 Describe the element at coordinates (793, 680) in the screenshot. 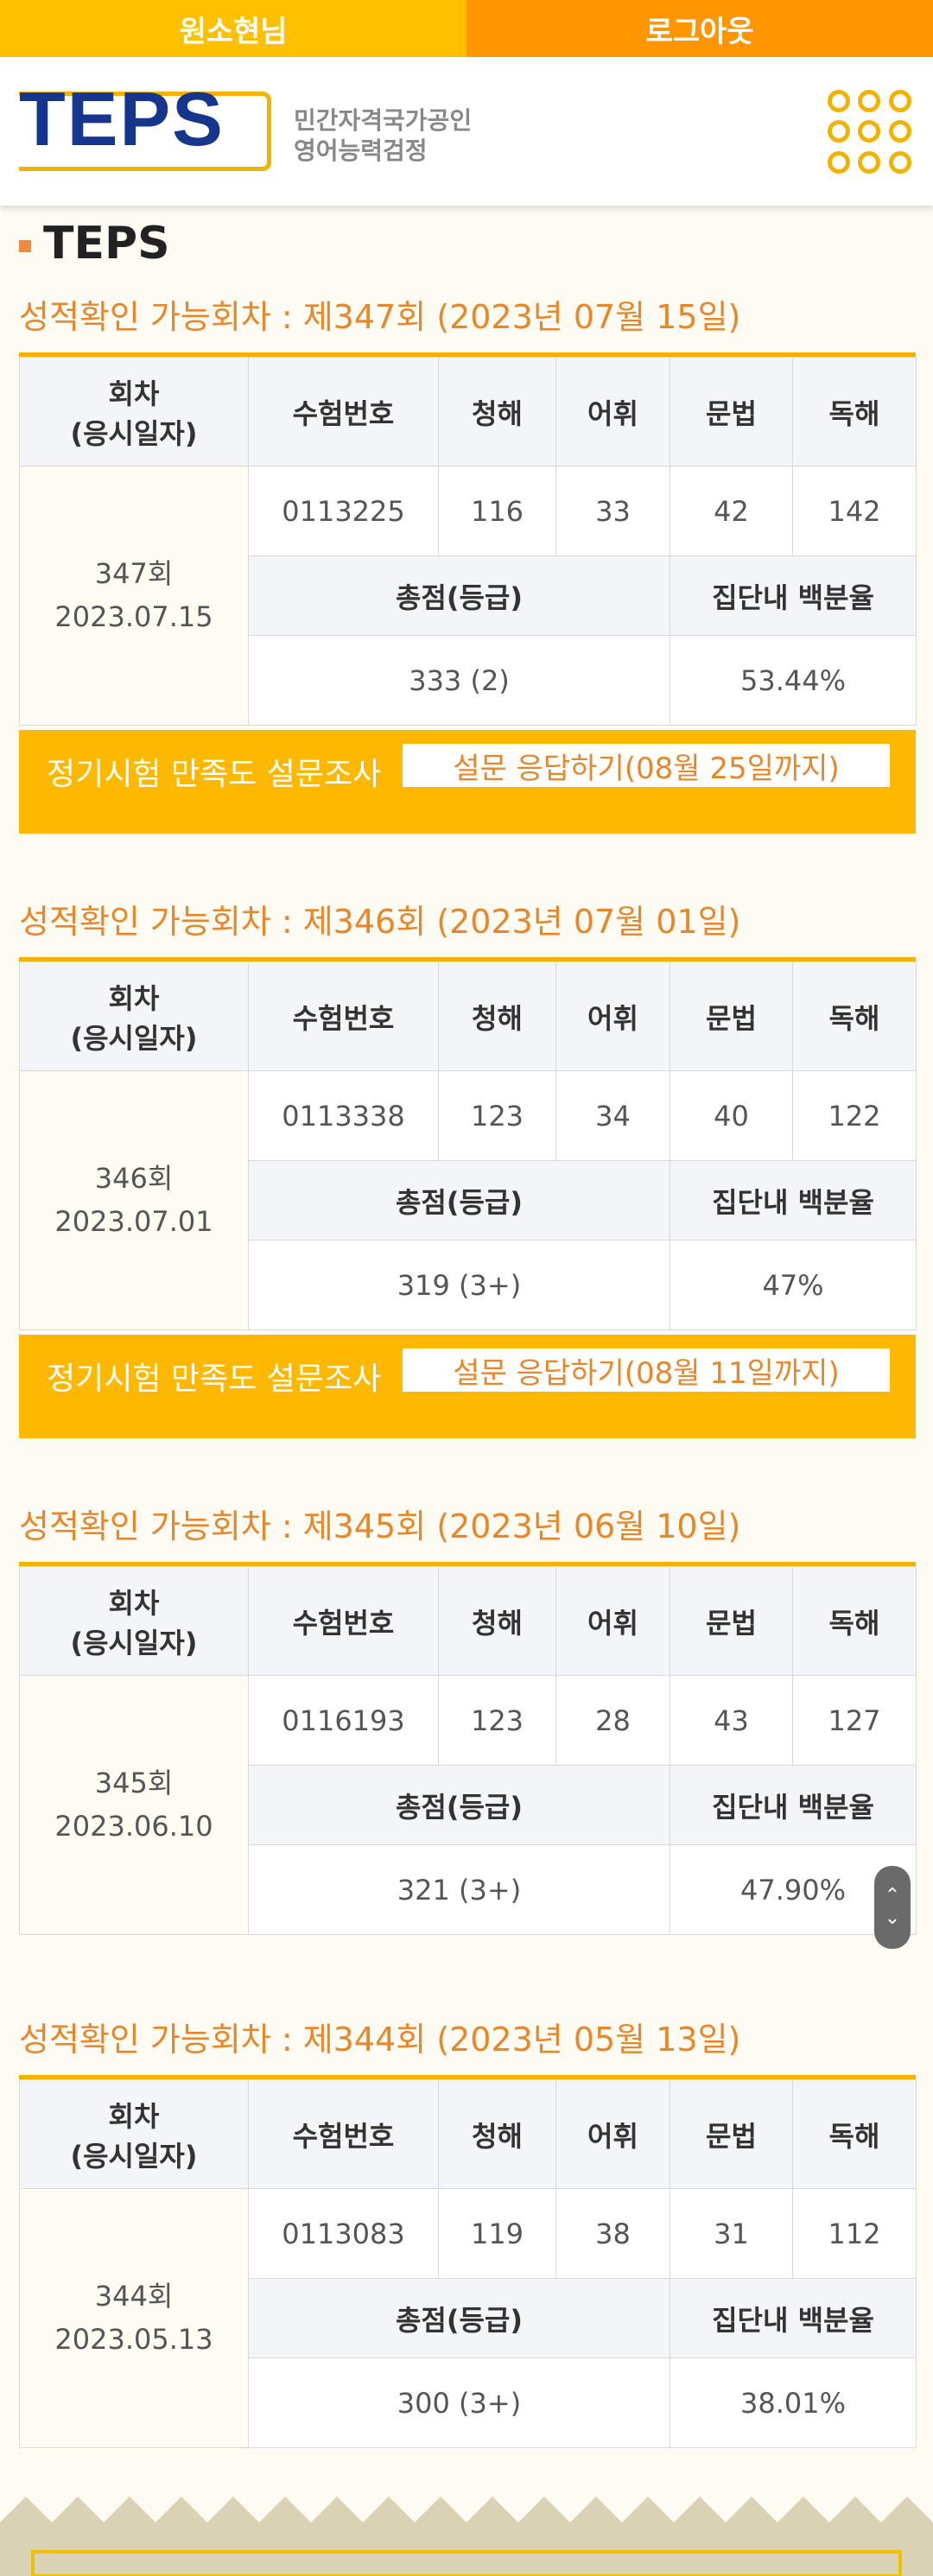

I see `percentile-cell: 53.44%` at that location.